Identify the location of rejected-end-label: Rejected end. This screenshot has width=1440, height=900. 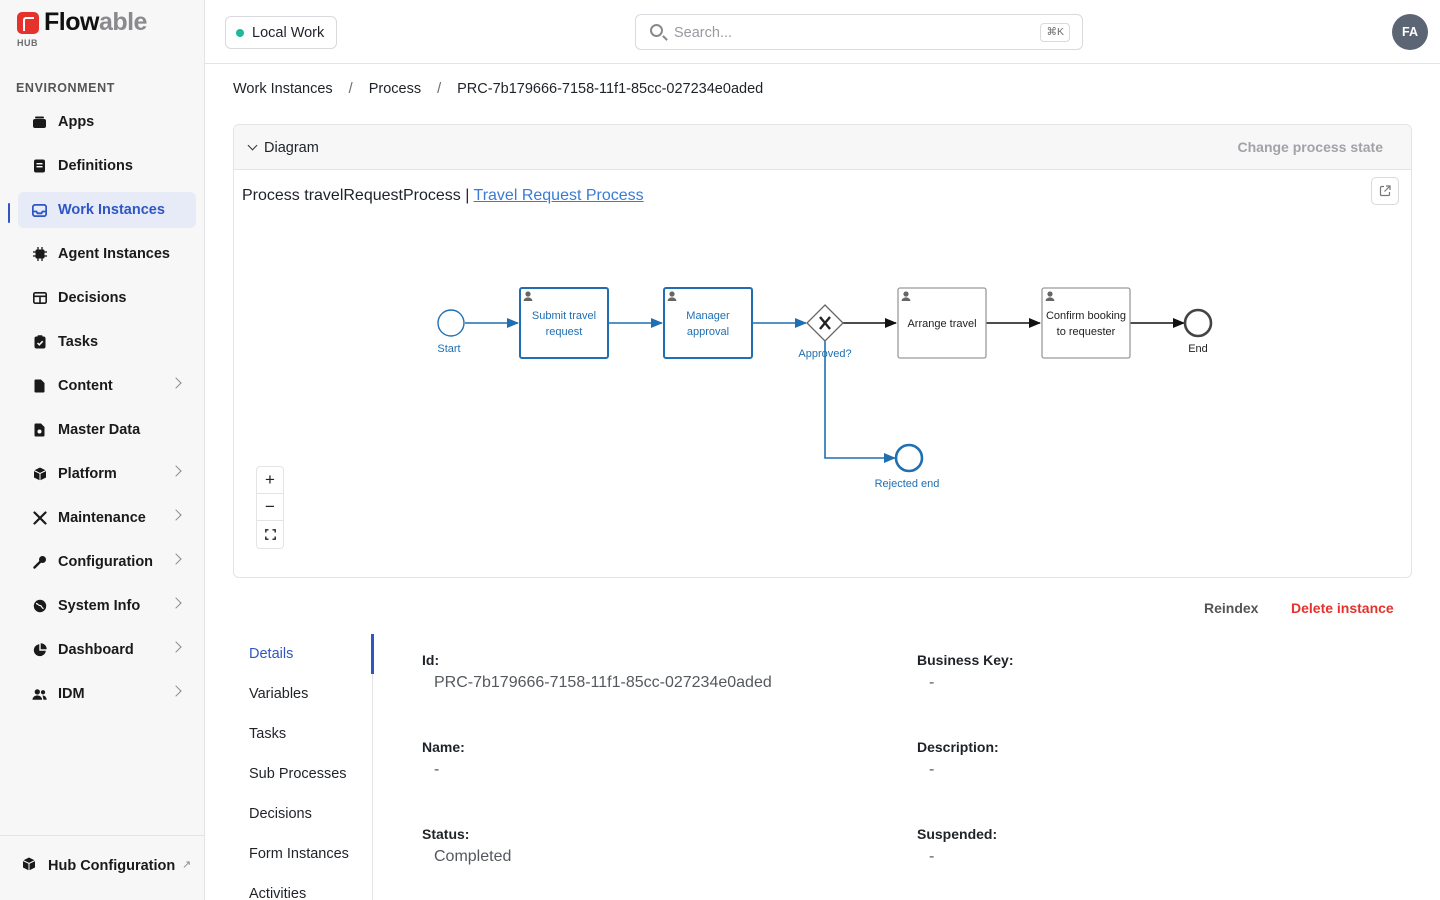
(907, 484).